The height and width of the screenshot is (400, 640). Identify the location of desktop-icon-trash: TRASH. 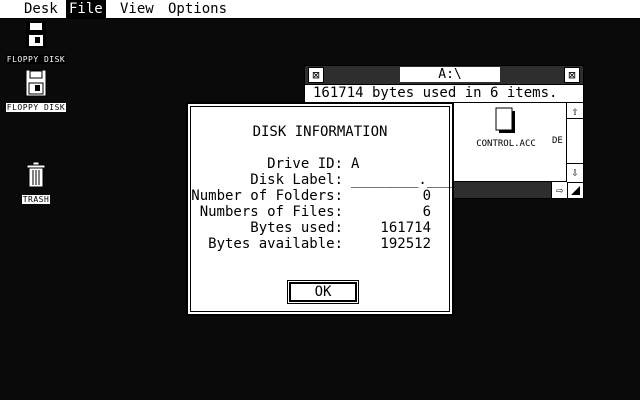
(36, 183).